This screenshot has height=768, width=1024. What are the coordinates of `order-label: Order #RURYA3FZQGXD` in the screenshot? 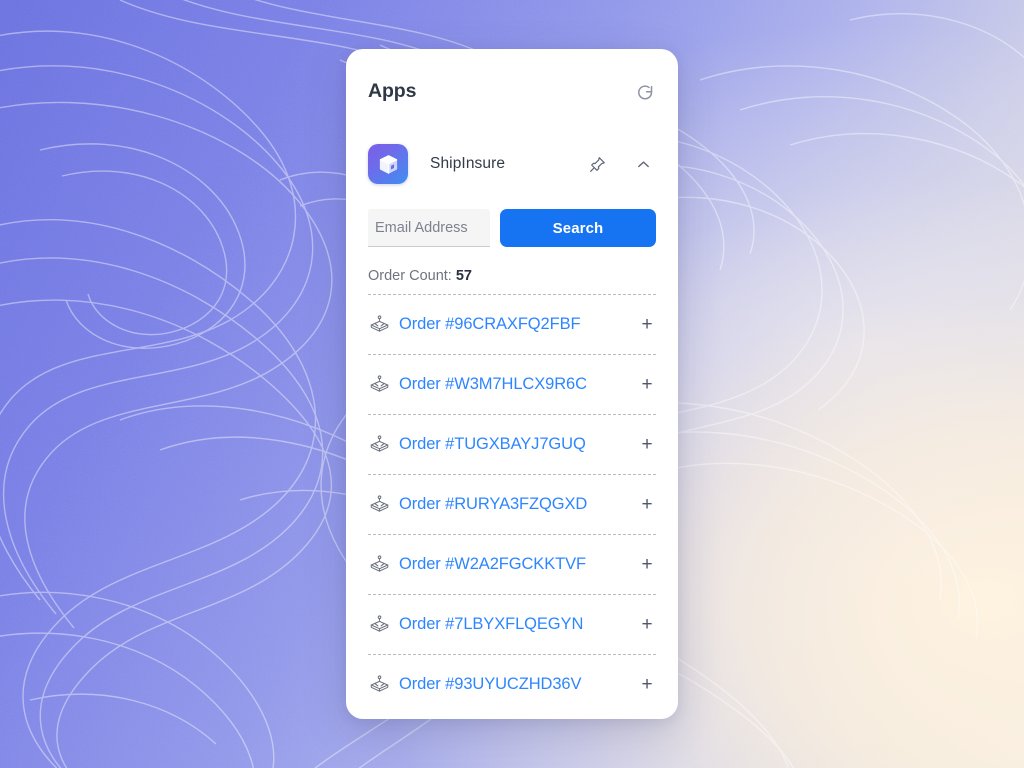 It's located at (493, 504).